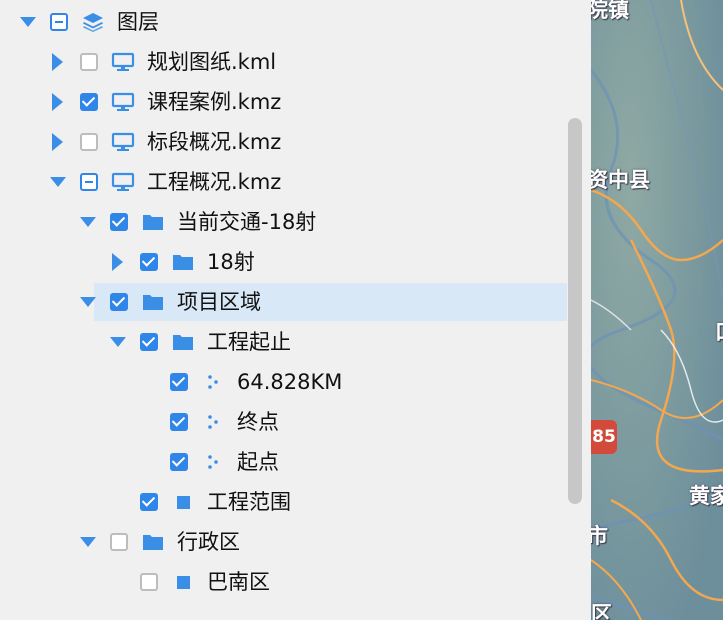  I want to click on layer-label: 工程起止, so click(249, 342).